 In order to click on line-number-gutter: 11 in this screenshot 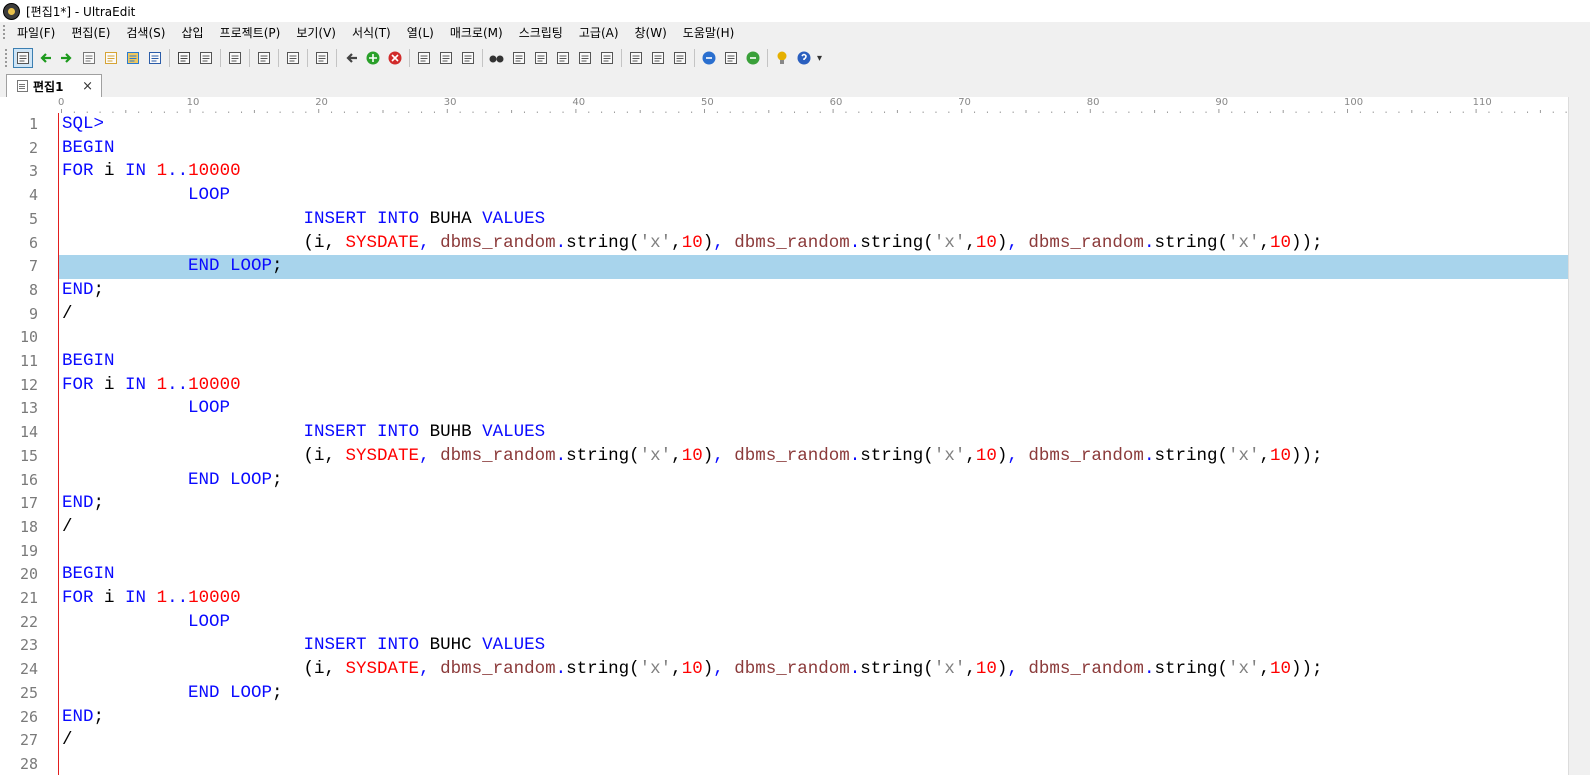, I will do `click(29, 362)`.